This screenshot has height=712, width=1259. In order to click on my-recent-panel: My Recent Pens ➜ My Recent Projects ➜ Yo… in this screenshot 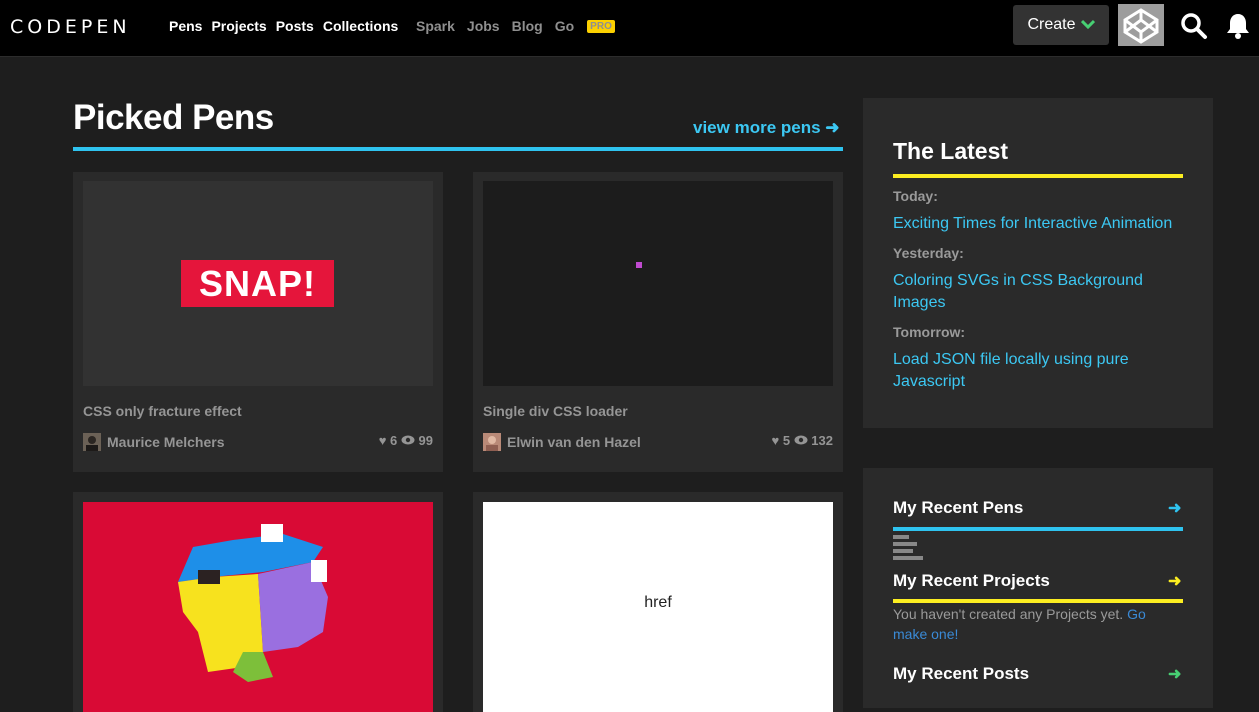, I will do `click(1038, 588)`.